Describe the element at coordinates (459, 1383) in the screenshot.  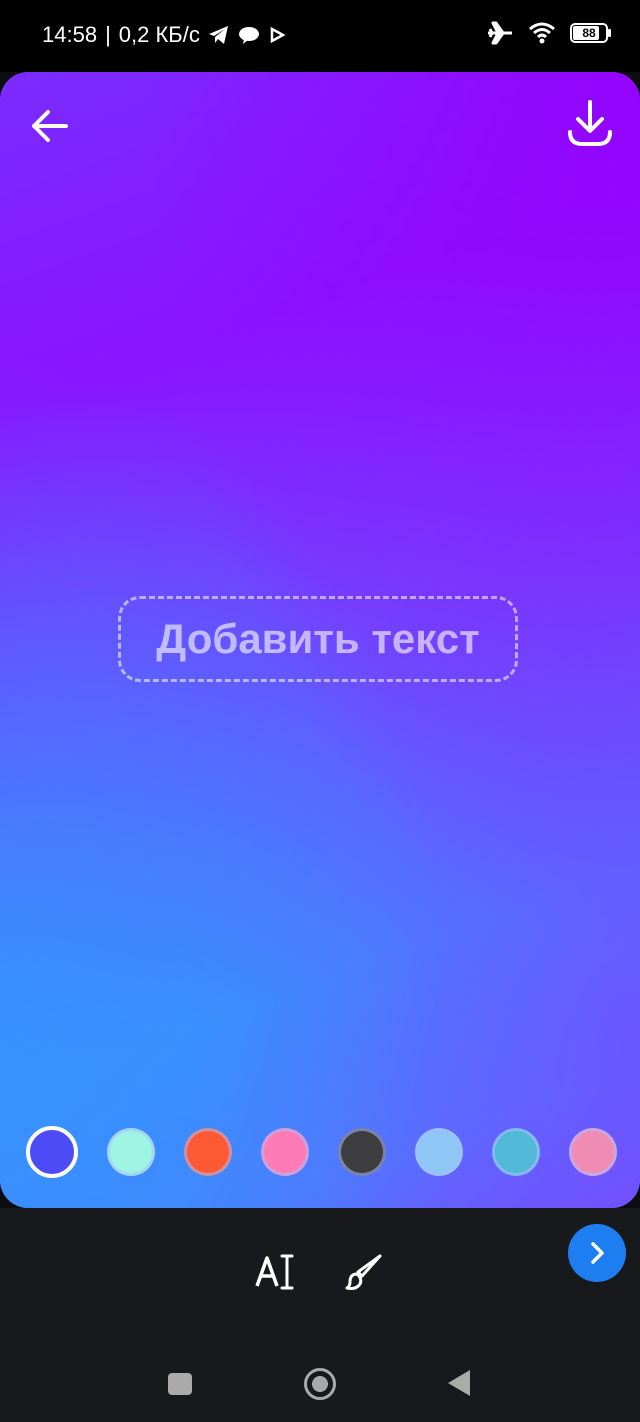
I see `back-button` at that location.